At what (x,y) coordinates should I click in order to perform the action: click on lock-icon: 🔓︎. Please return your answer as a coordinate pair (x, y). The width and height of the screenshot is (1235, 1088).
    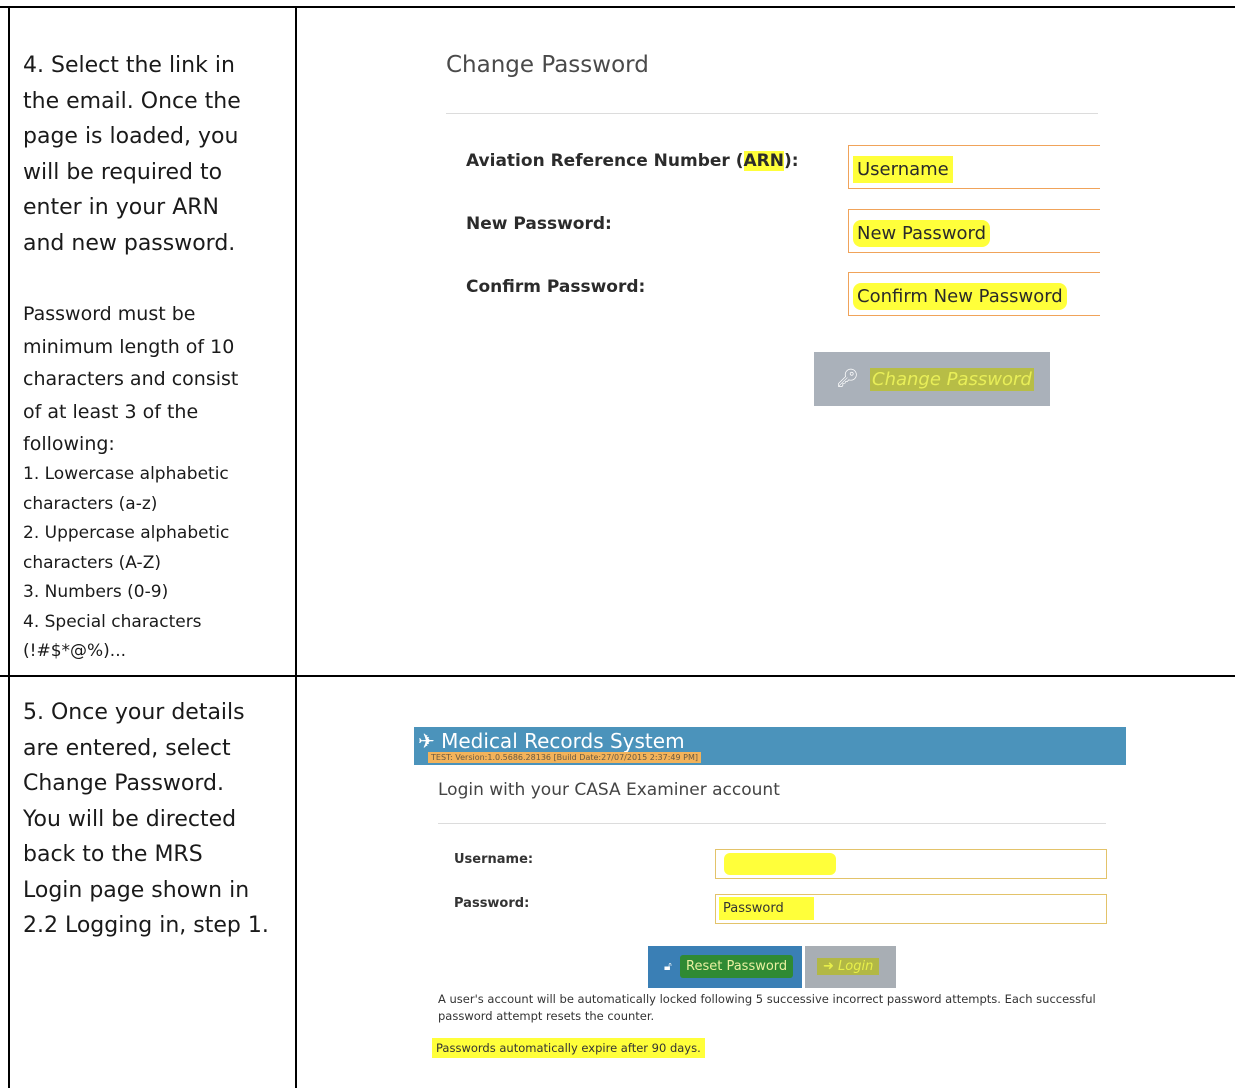
    Looking at the image, I should click on (668, 966).